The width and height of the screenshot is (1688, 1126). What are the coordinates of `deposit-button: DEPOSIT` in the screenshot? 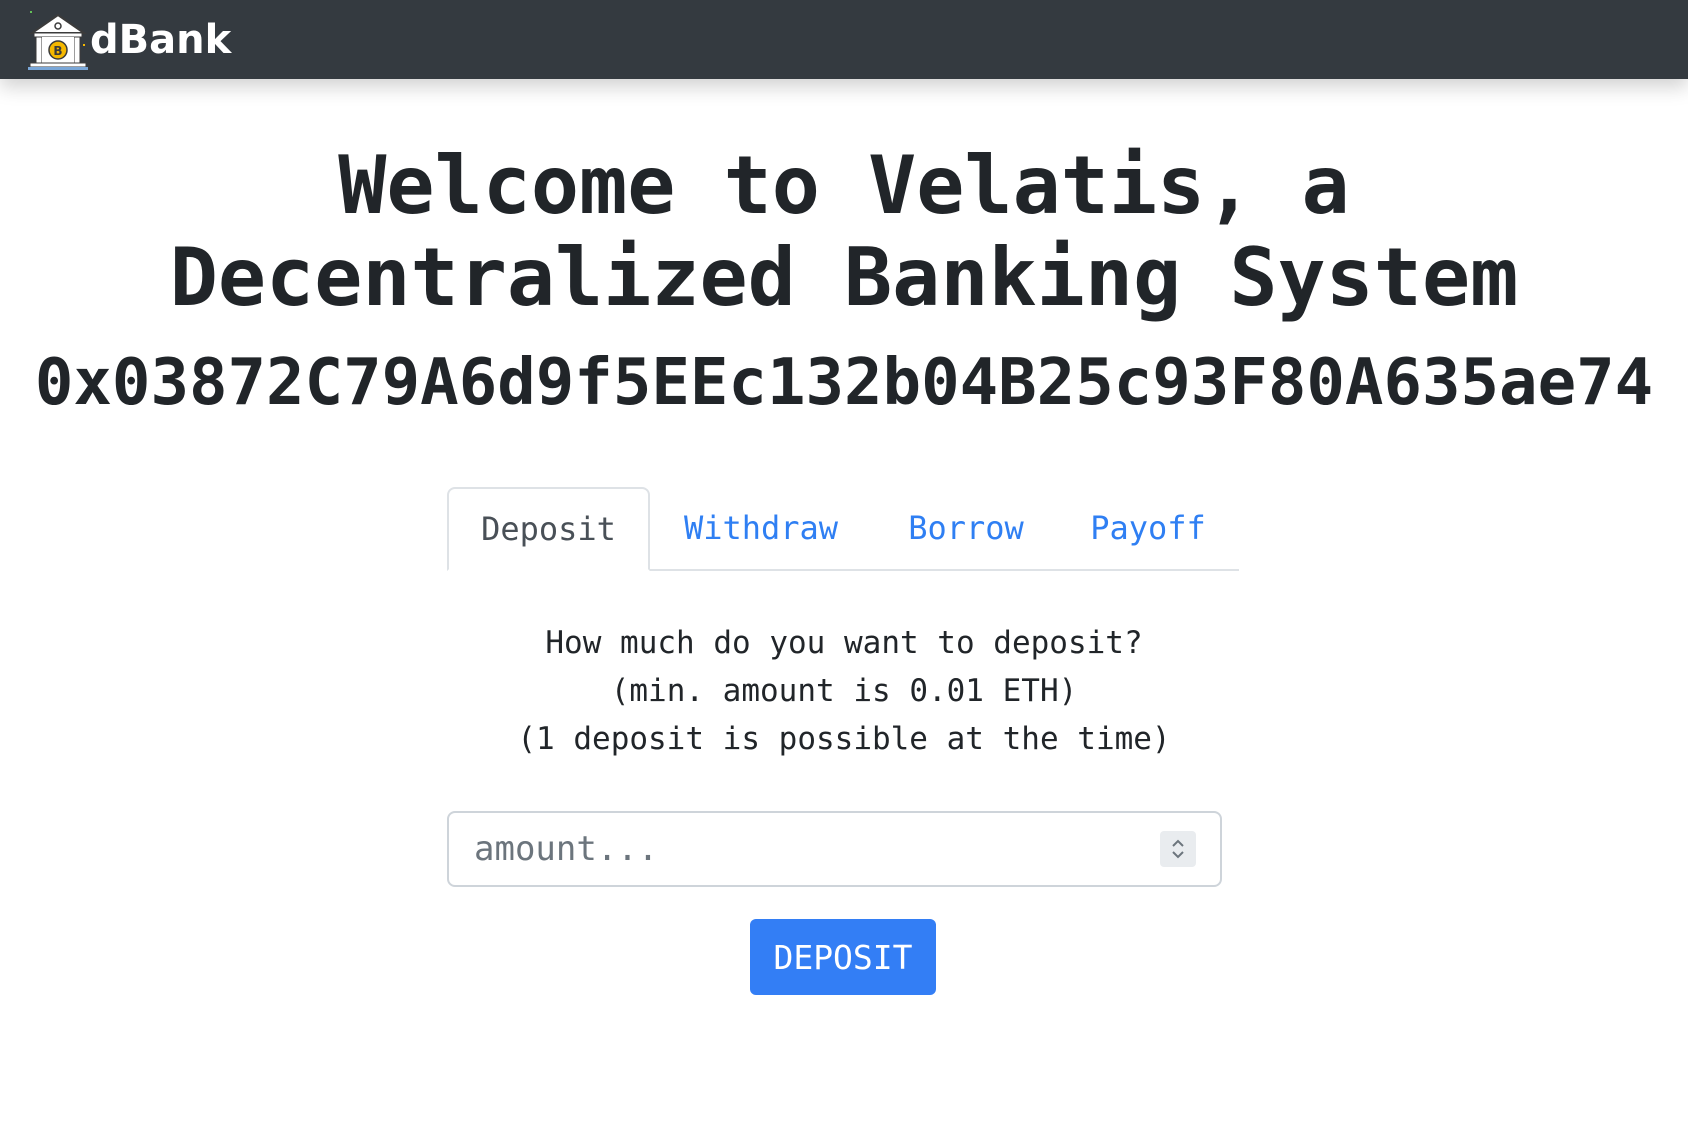 It's located at (843, 957).